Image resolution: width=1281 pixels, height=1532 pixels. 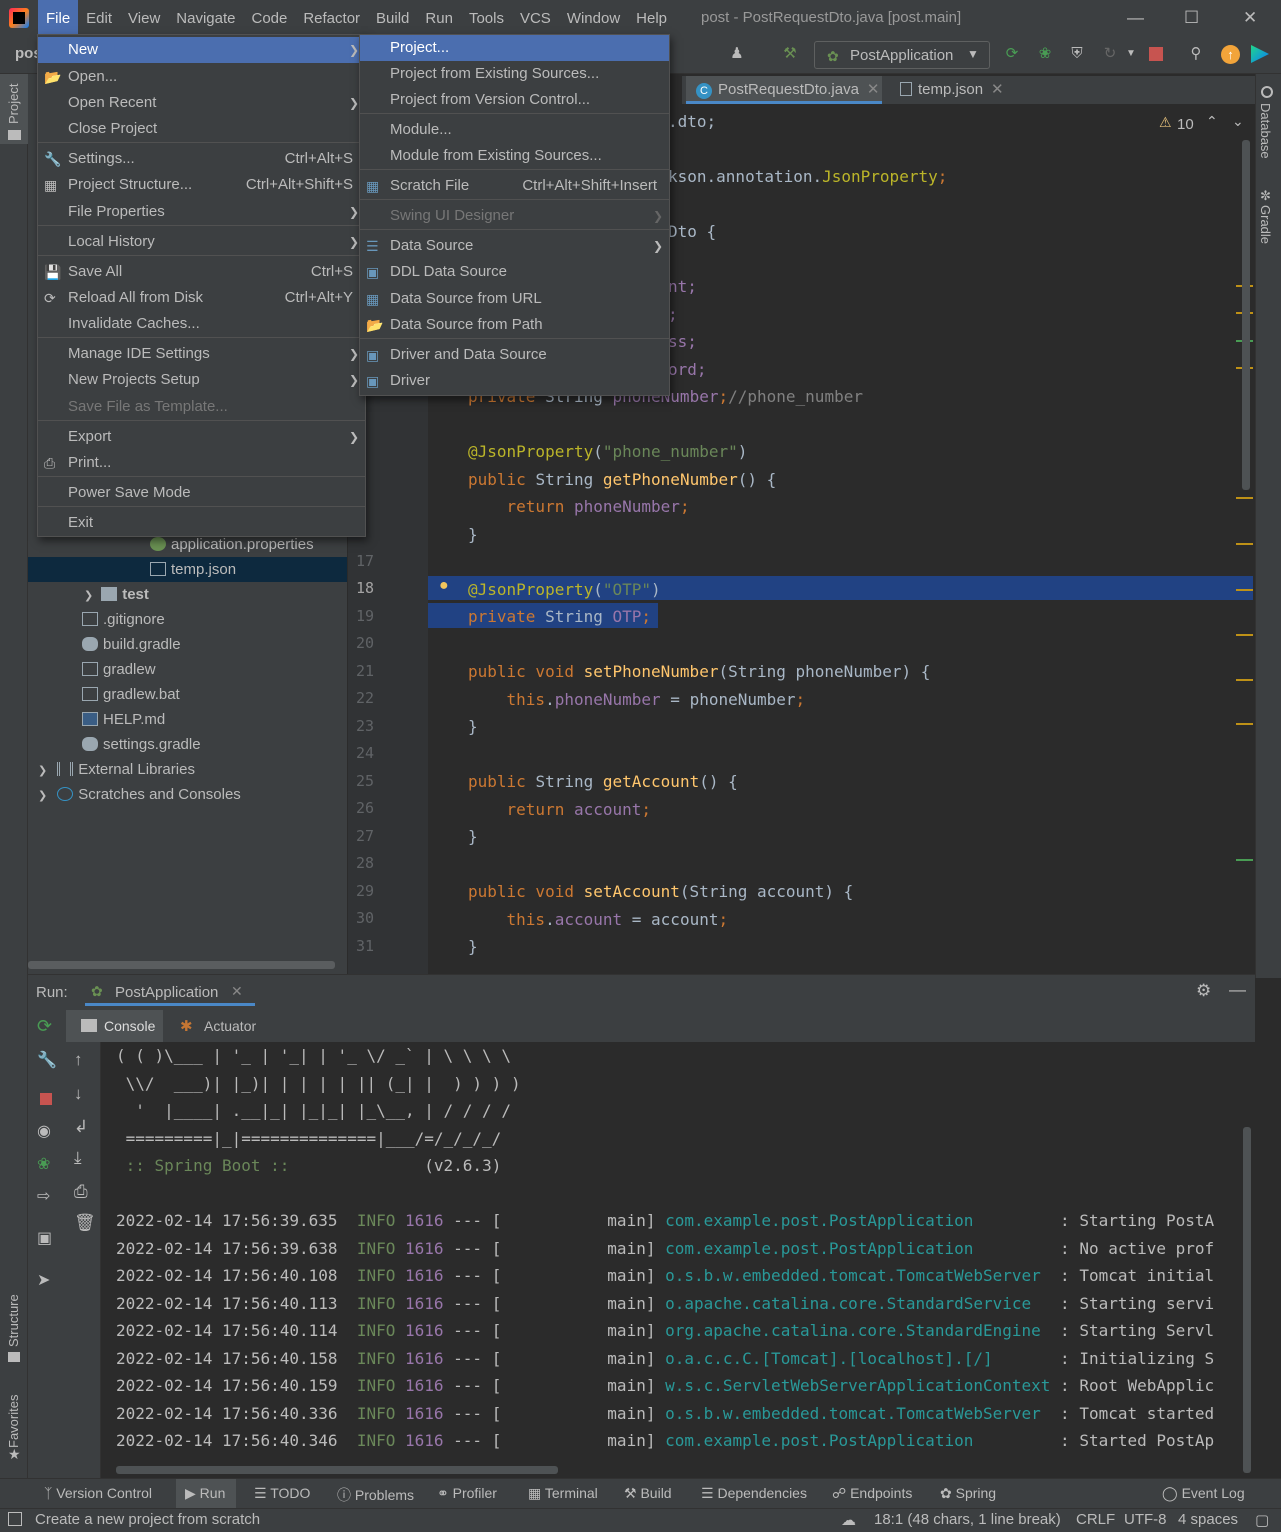 I want to click on tool-version-control: ᛉ Version Control, so click(x=98, y=1493).